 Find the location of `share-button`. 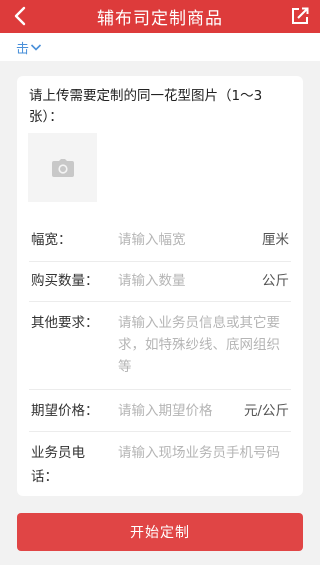

share-button is located at coordinates (300, 16).